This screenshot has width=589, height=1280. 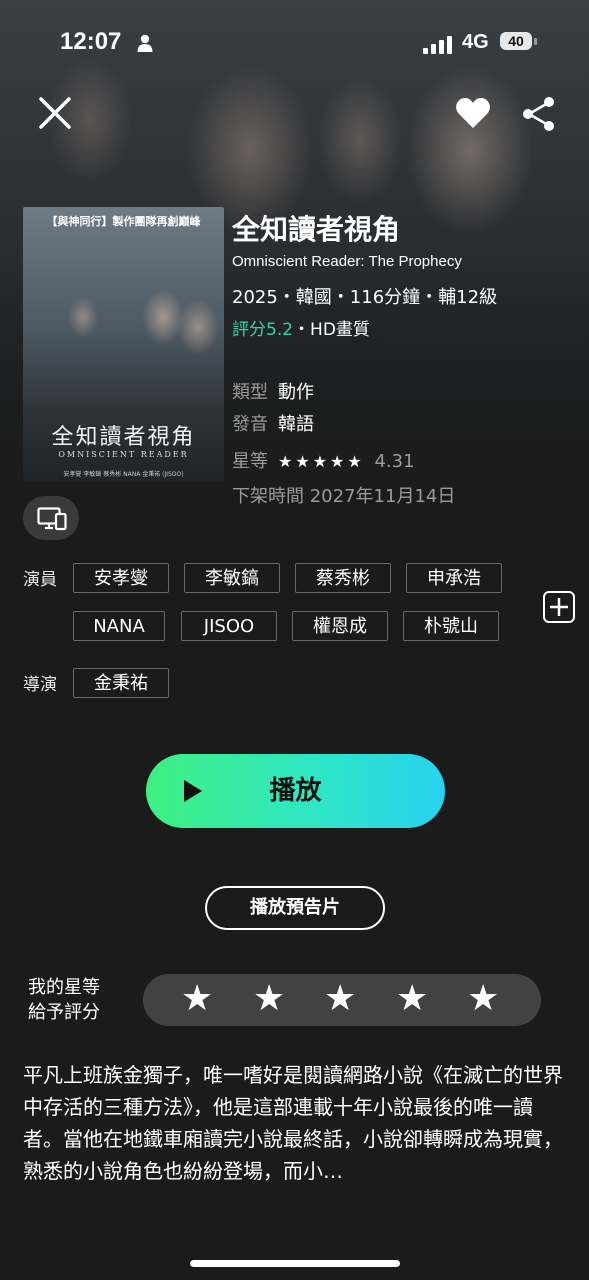 I want to click on more-cast-button, so click(x=559, y=607).